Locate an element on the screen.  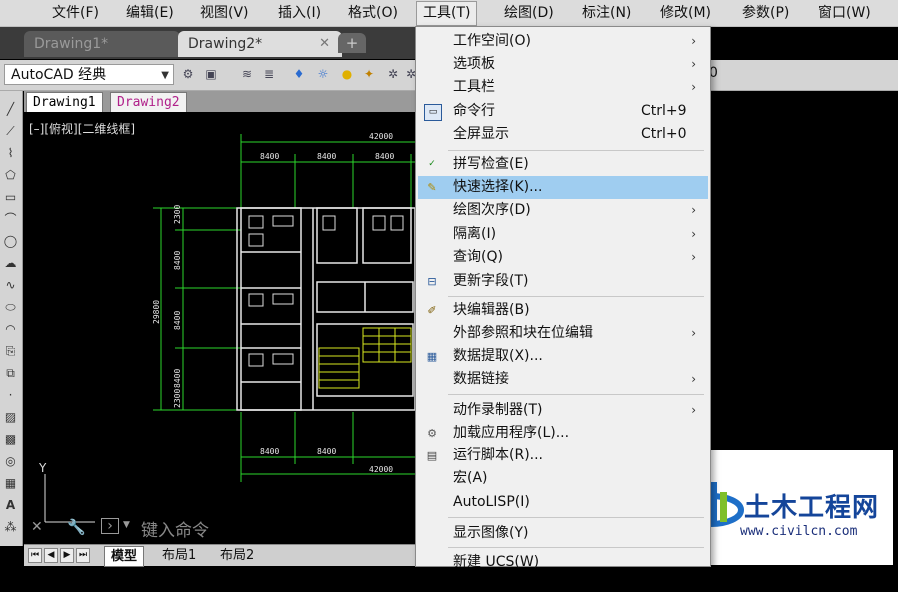
command-line: ✕ 🔧 › ▼ 键入命令 is located at coordinates (219, 527).